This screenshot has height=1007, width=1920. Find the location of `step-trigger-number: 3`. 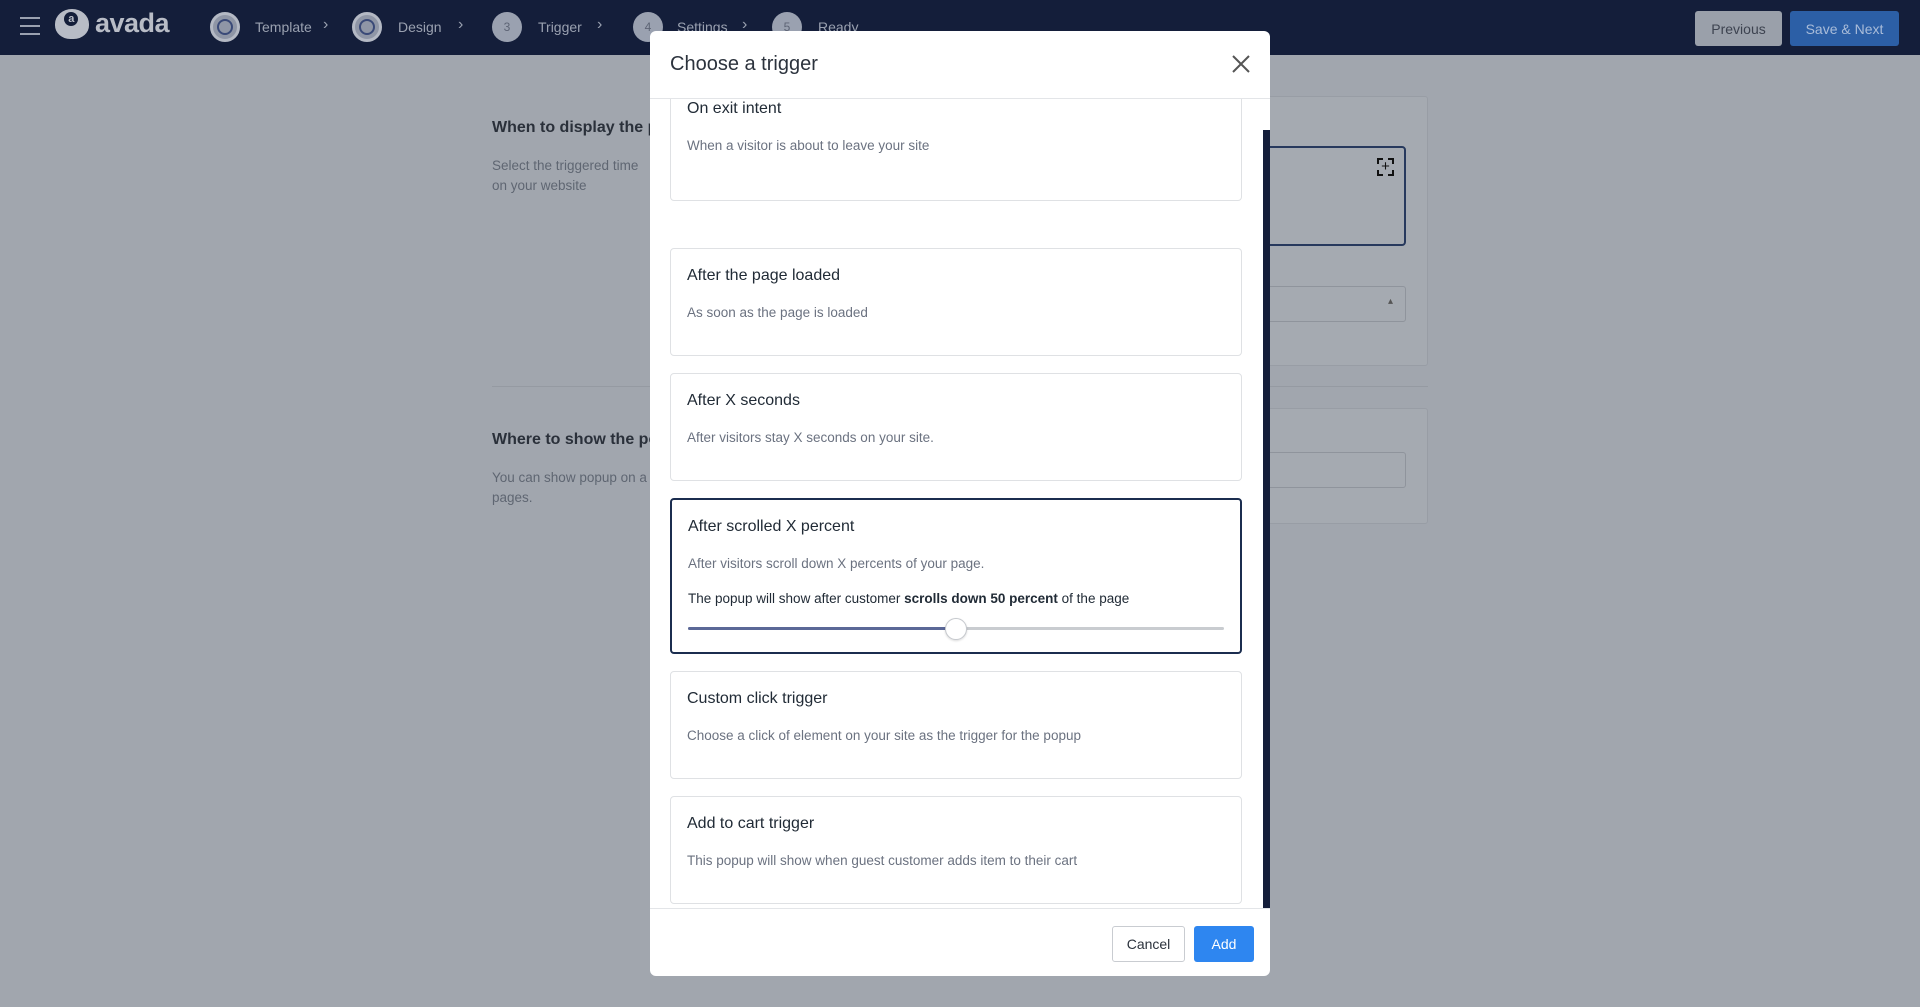

step-trigger-number: 3 is located at coordinates (507, 27).